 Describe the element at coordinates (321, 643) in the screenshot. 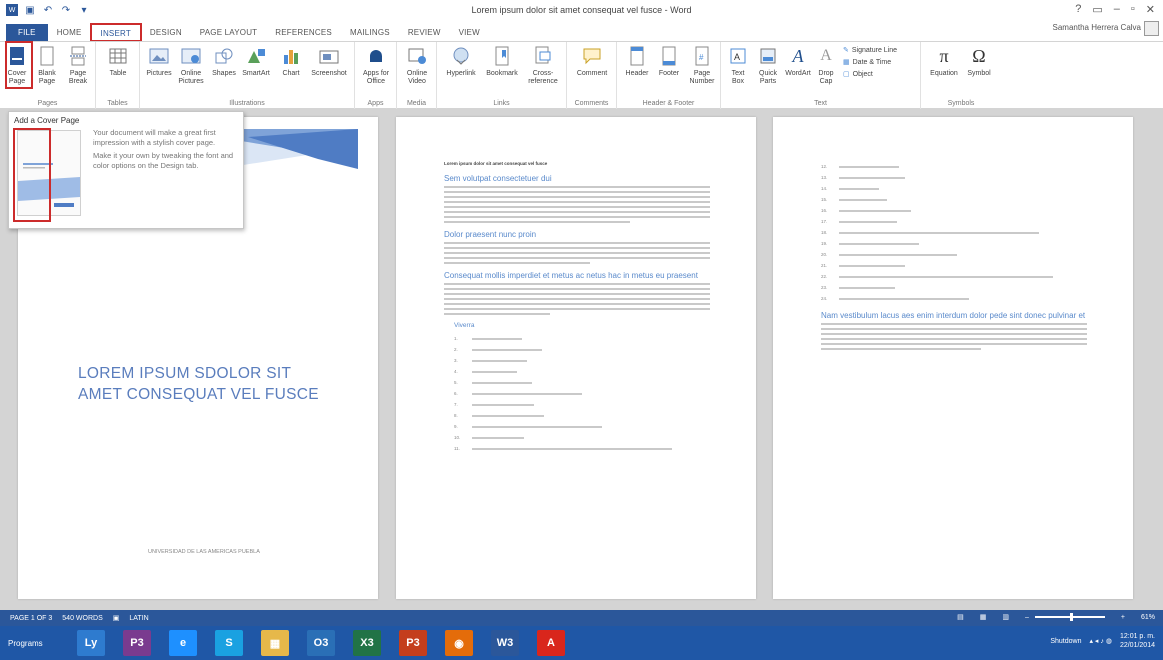

I see `taskbar-app-icon: O3` at that location.